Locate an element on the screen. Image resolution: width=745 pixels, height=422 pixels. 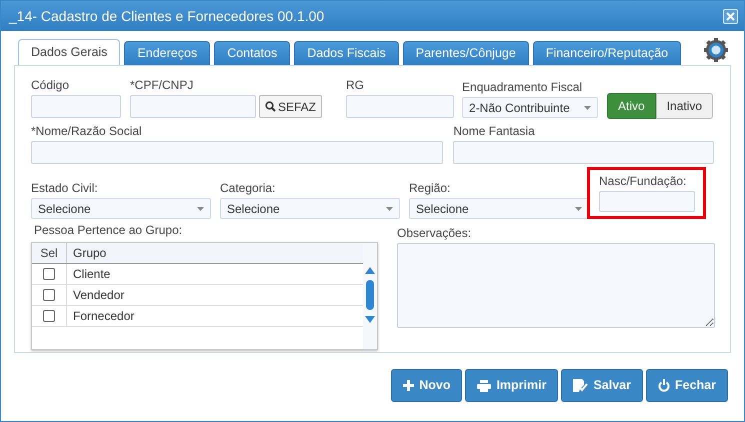
action-button: Imprimir is located at coordinates (511, 385).